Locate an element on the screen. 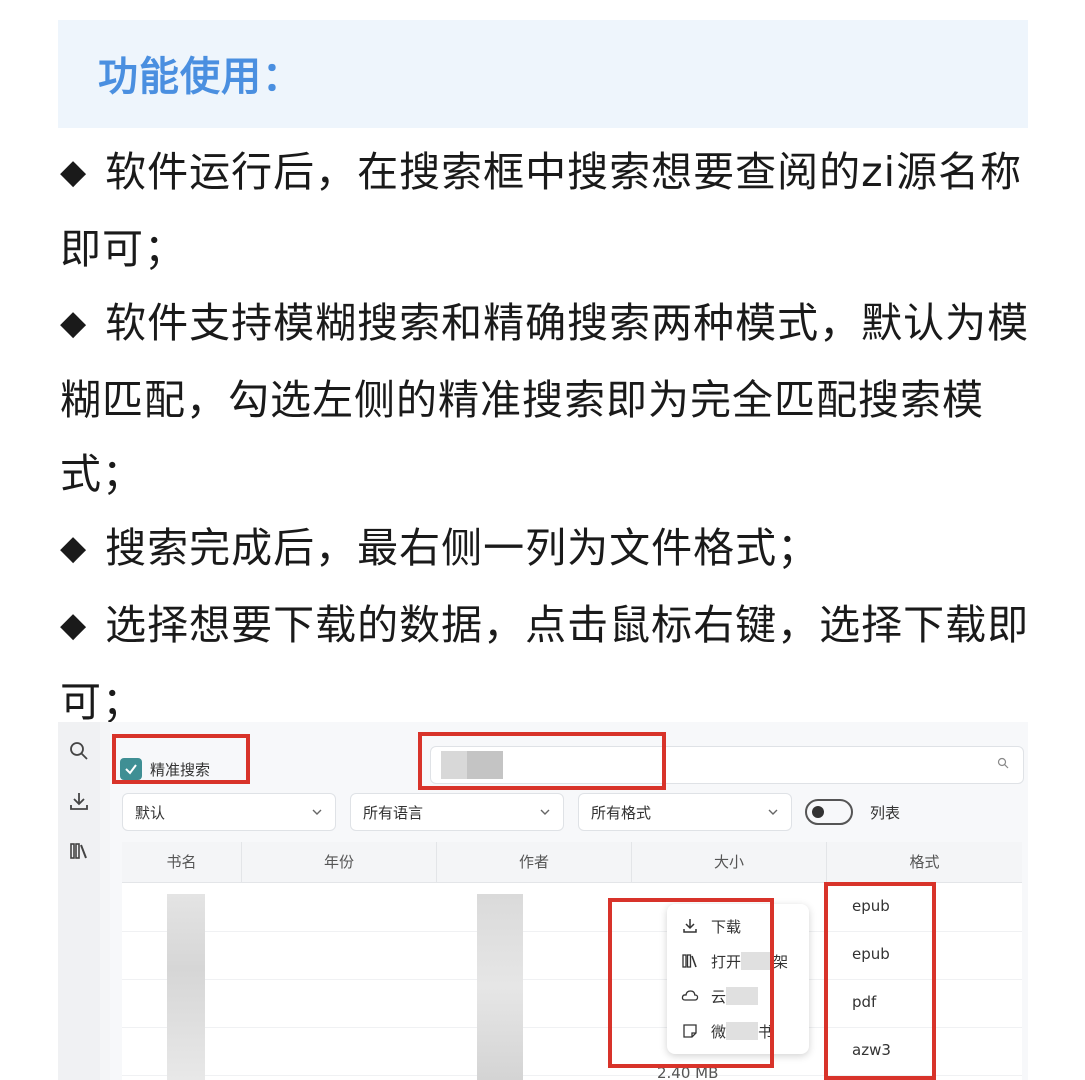 The image size is (1085, 1080). author-column-blurred is located at coordinates (500, 987).